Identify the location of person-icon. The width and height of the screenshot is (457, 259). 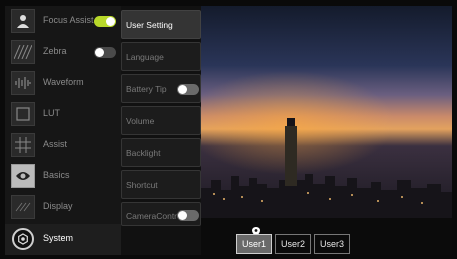
(23, 21).